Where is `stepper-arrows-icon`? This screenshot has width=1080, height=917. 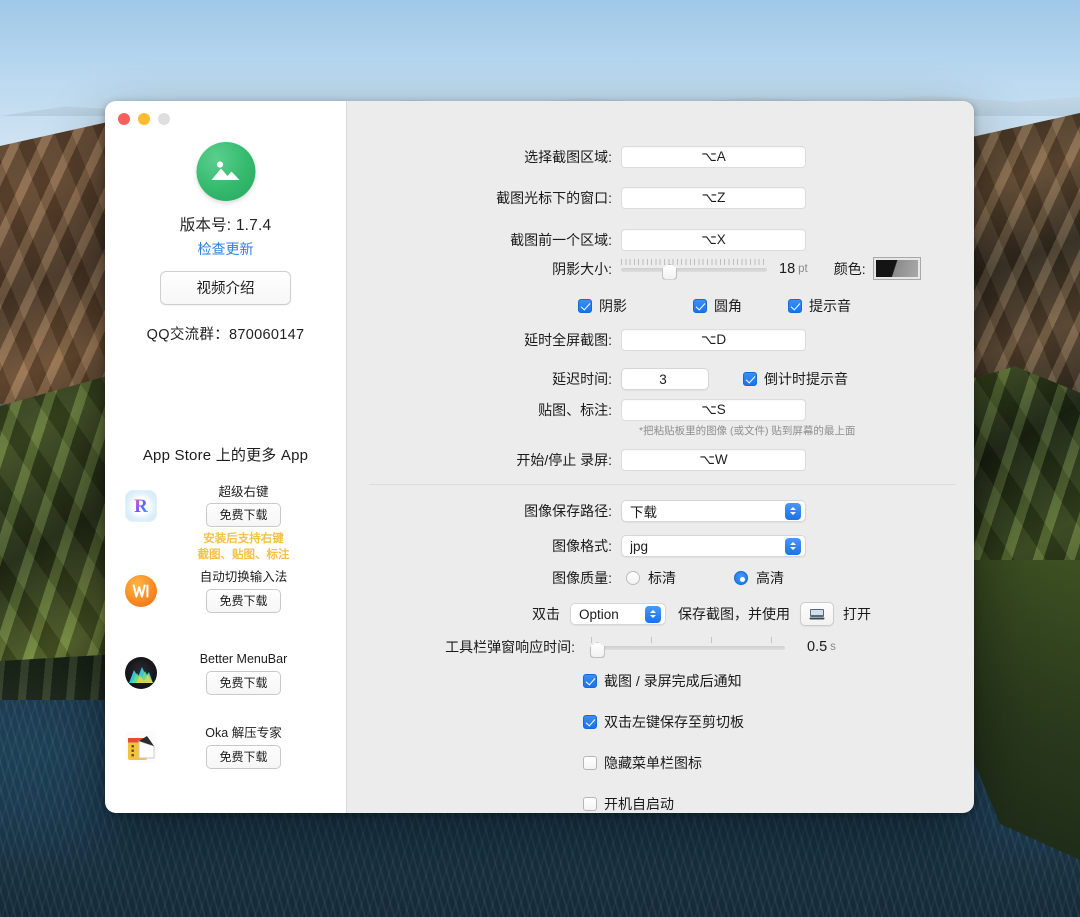
stepper-arrows-icon is located at coordinates (701, 379).